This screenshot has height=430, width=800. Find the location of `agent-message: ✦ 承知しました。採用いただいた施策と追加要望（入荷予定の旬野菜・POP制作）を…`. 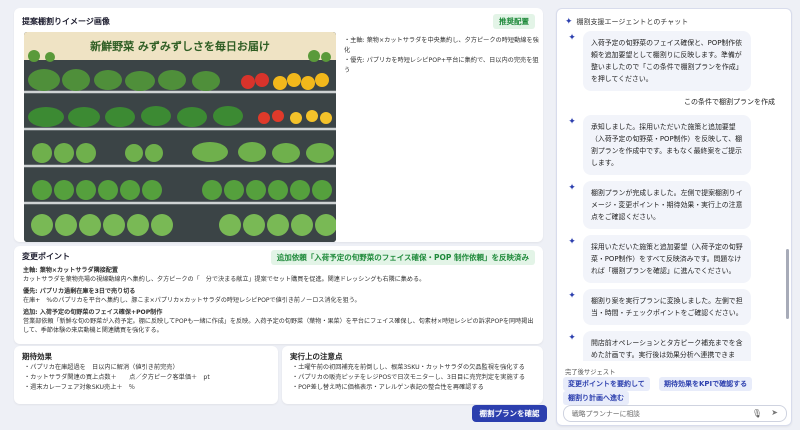

agent-message: ✦ 承知しました。採用いただいた施策と追加要望（入荷予定の旬野菜・POP制作）を… is located at coordinates (674, 145).